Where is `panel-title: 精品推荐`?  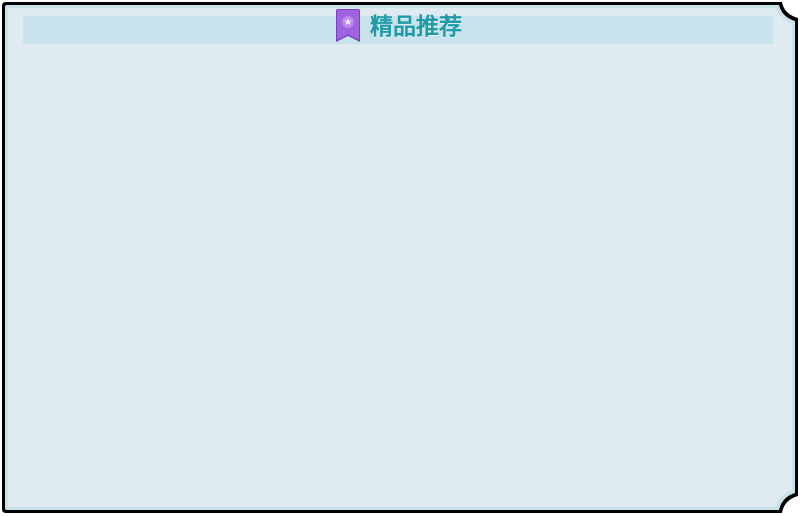
panel-title: 精品推荐 is located at coordinates (416, 27).